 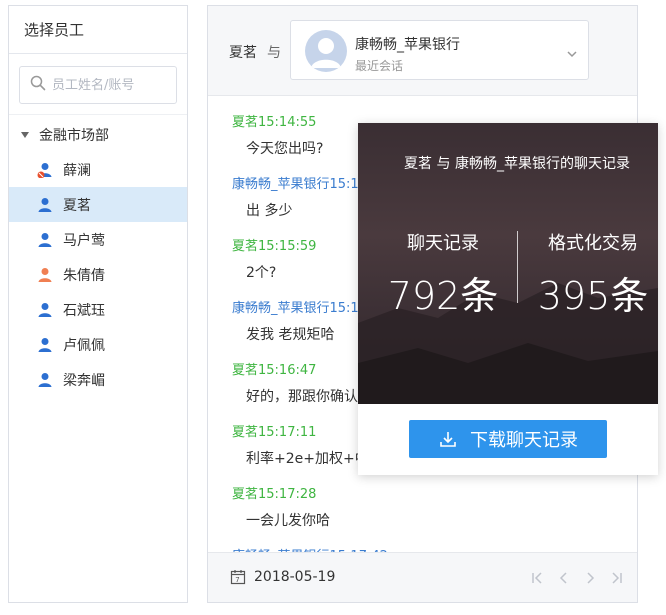 I want to click on last-page-icon, so click(x=616, y=577).